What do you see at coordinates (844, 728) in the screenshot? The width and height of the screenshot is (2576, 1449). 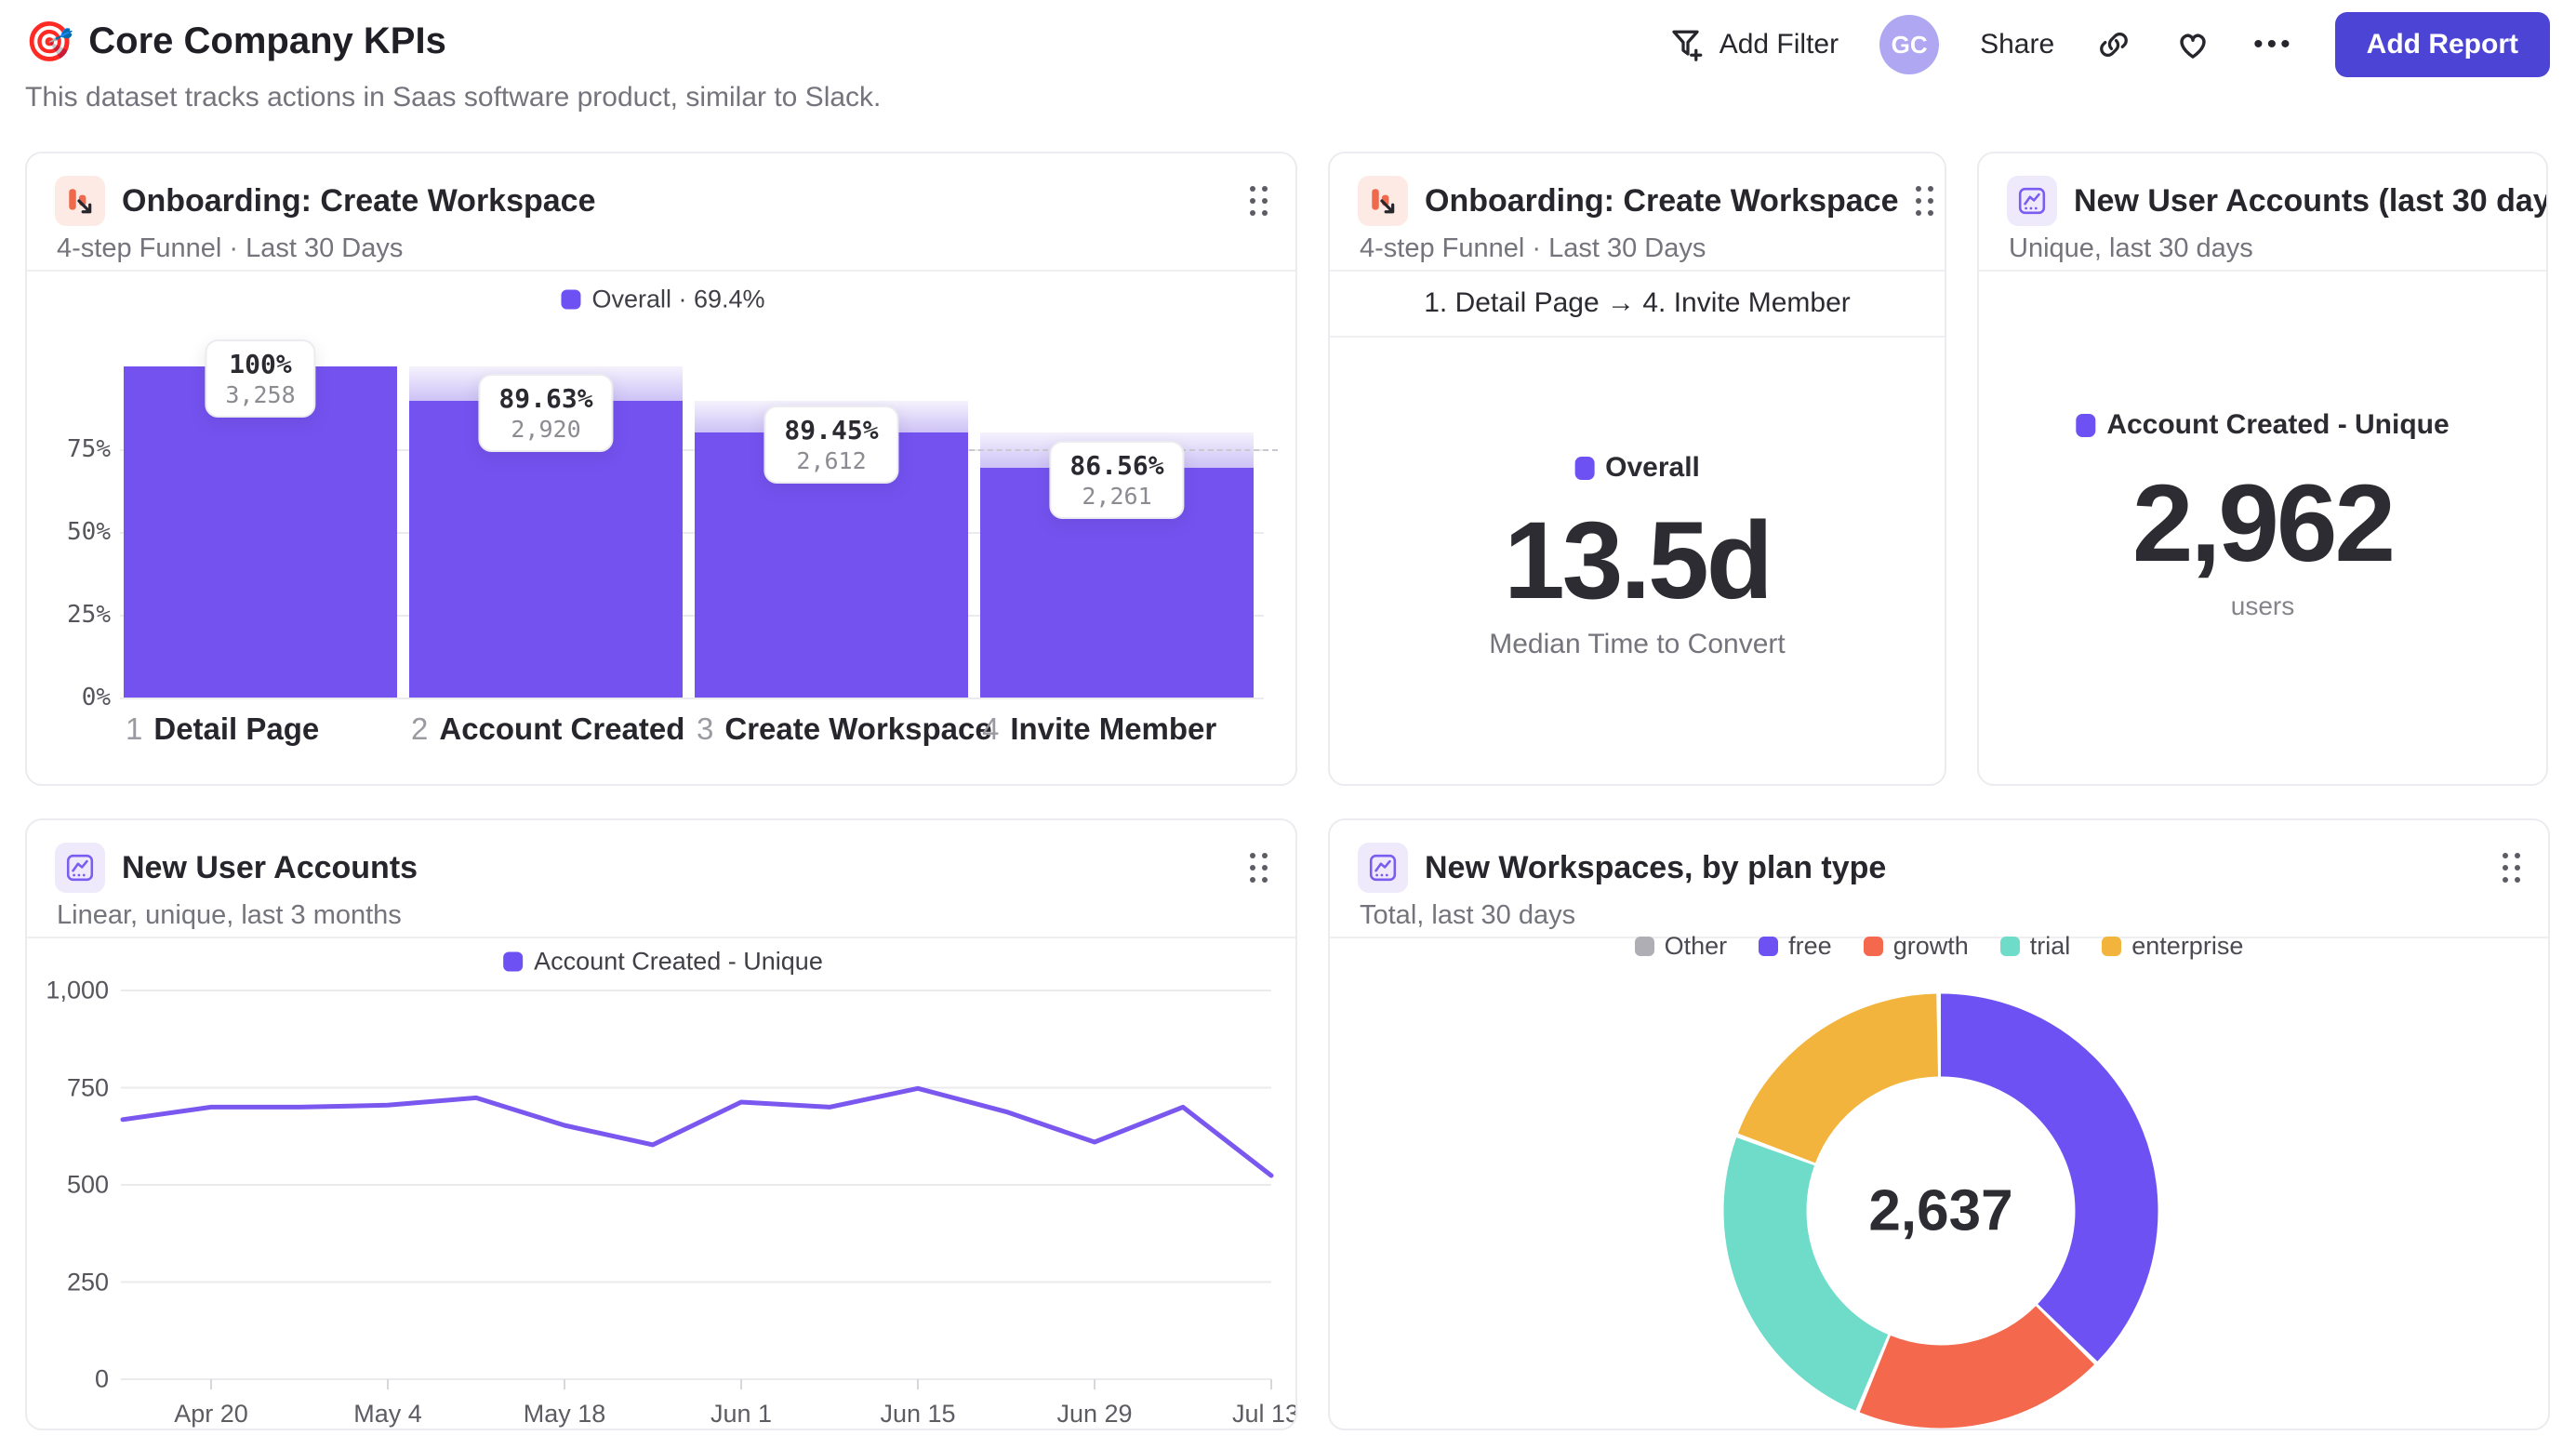 I see `funnel-step-label: 3 Create Workspace` at bounding box center [844, 728].